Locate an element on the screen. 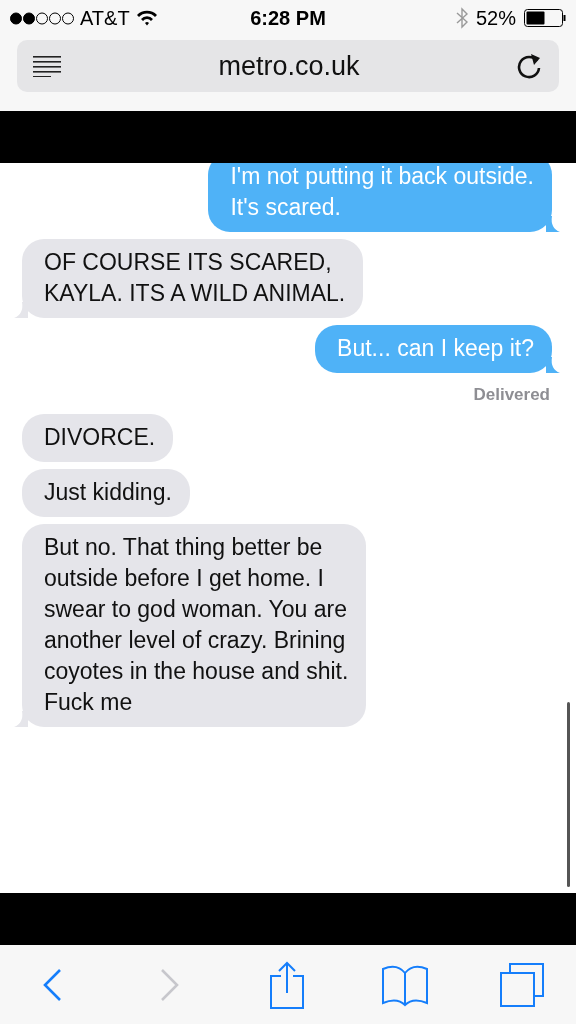 The height and width of the screenshot is (1024, 576). url-text: metro.co.uk is located at coordinates (289, 66).